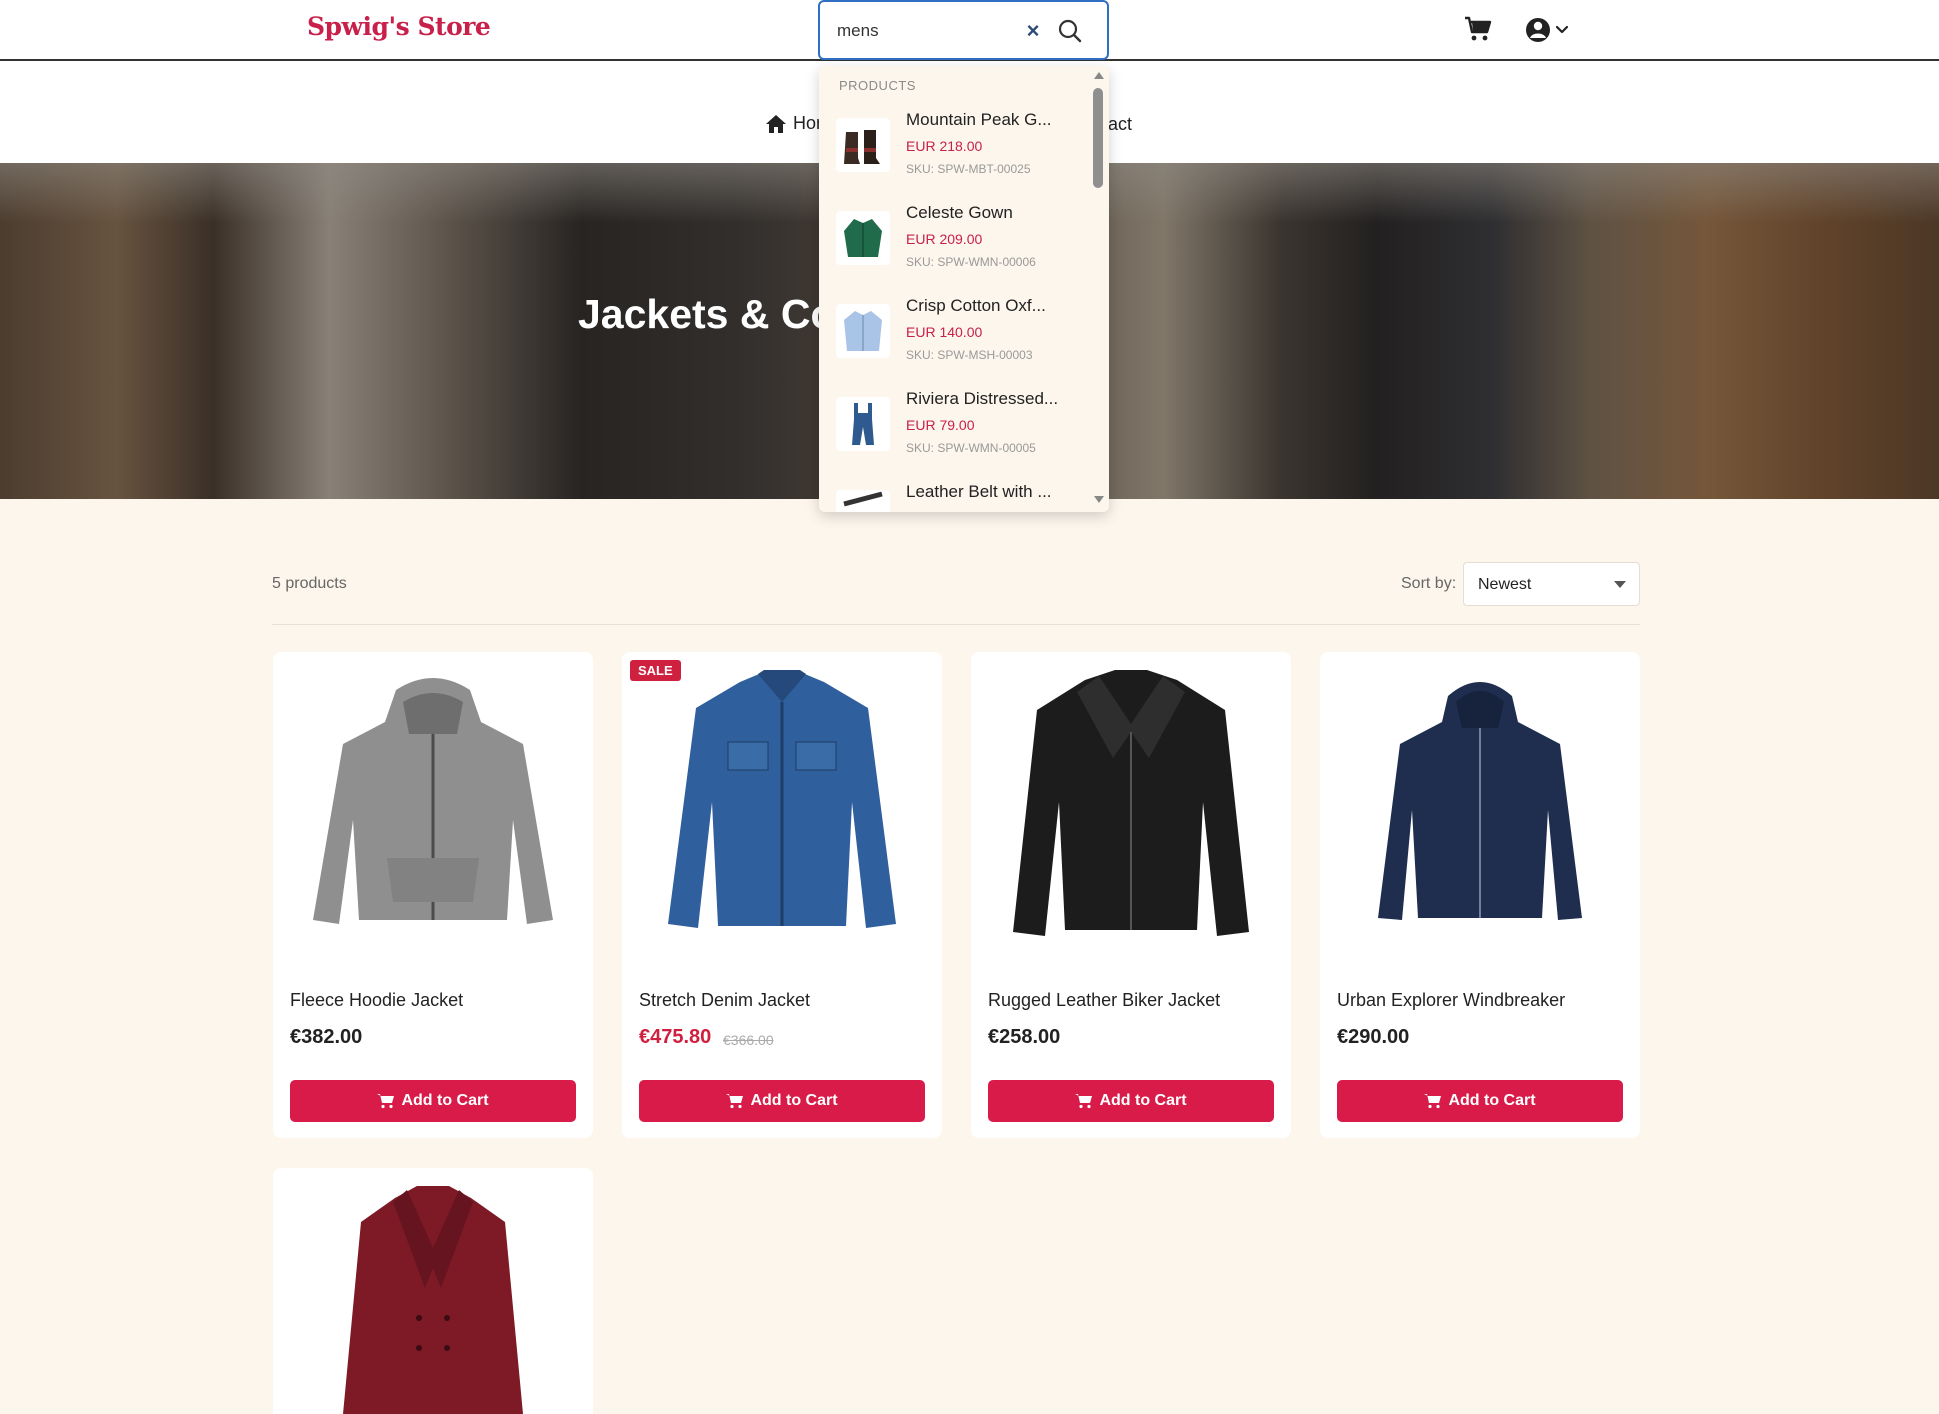 This screenshot has height=1414, width=1939. Describe the element at coordinates (1104, 1000) in the screenshot. I see `product-name: Rugged Leather Biker Jacket` at that location.